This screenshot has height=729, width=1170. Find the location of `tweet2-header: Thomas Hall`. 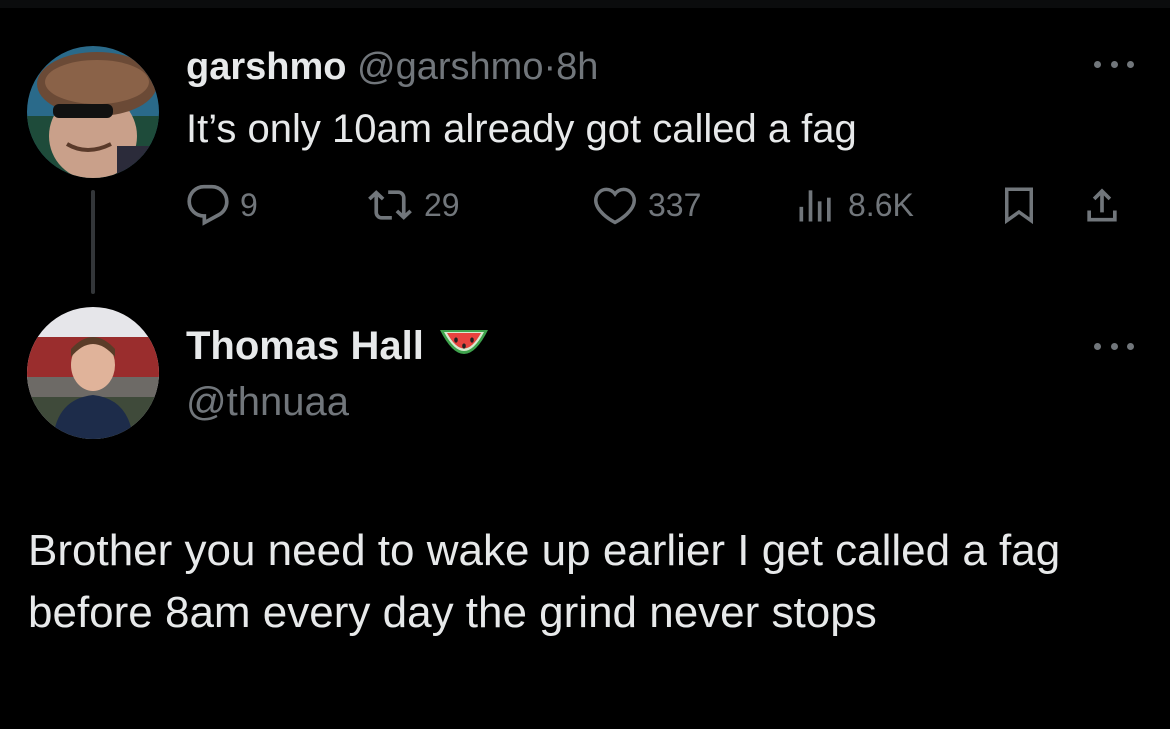

tweet2-header: Thomas Hall is located at coordinates (339, 346).